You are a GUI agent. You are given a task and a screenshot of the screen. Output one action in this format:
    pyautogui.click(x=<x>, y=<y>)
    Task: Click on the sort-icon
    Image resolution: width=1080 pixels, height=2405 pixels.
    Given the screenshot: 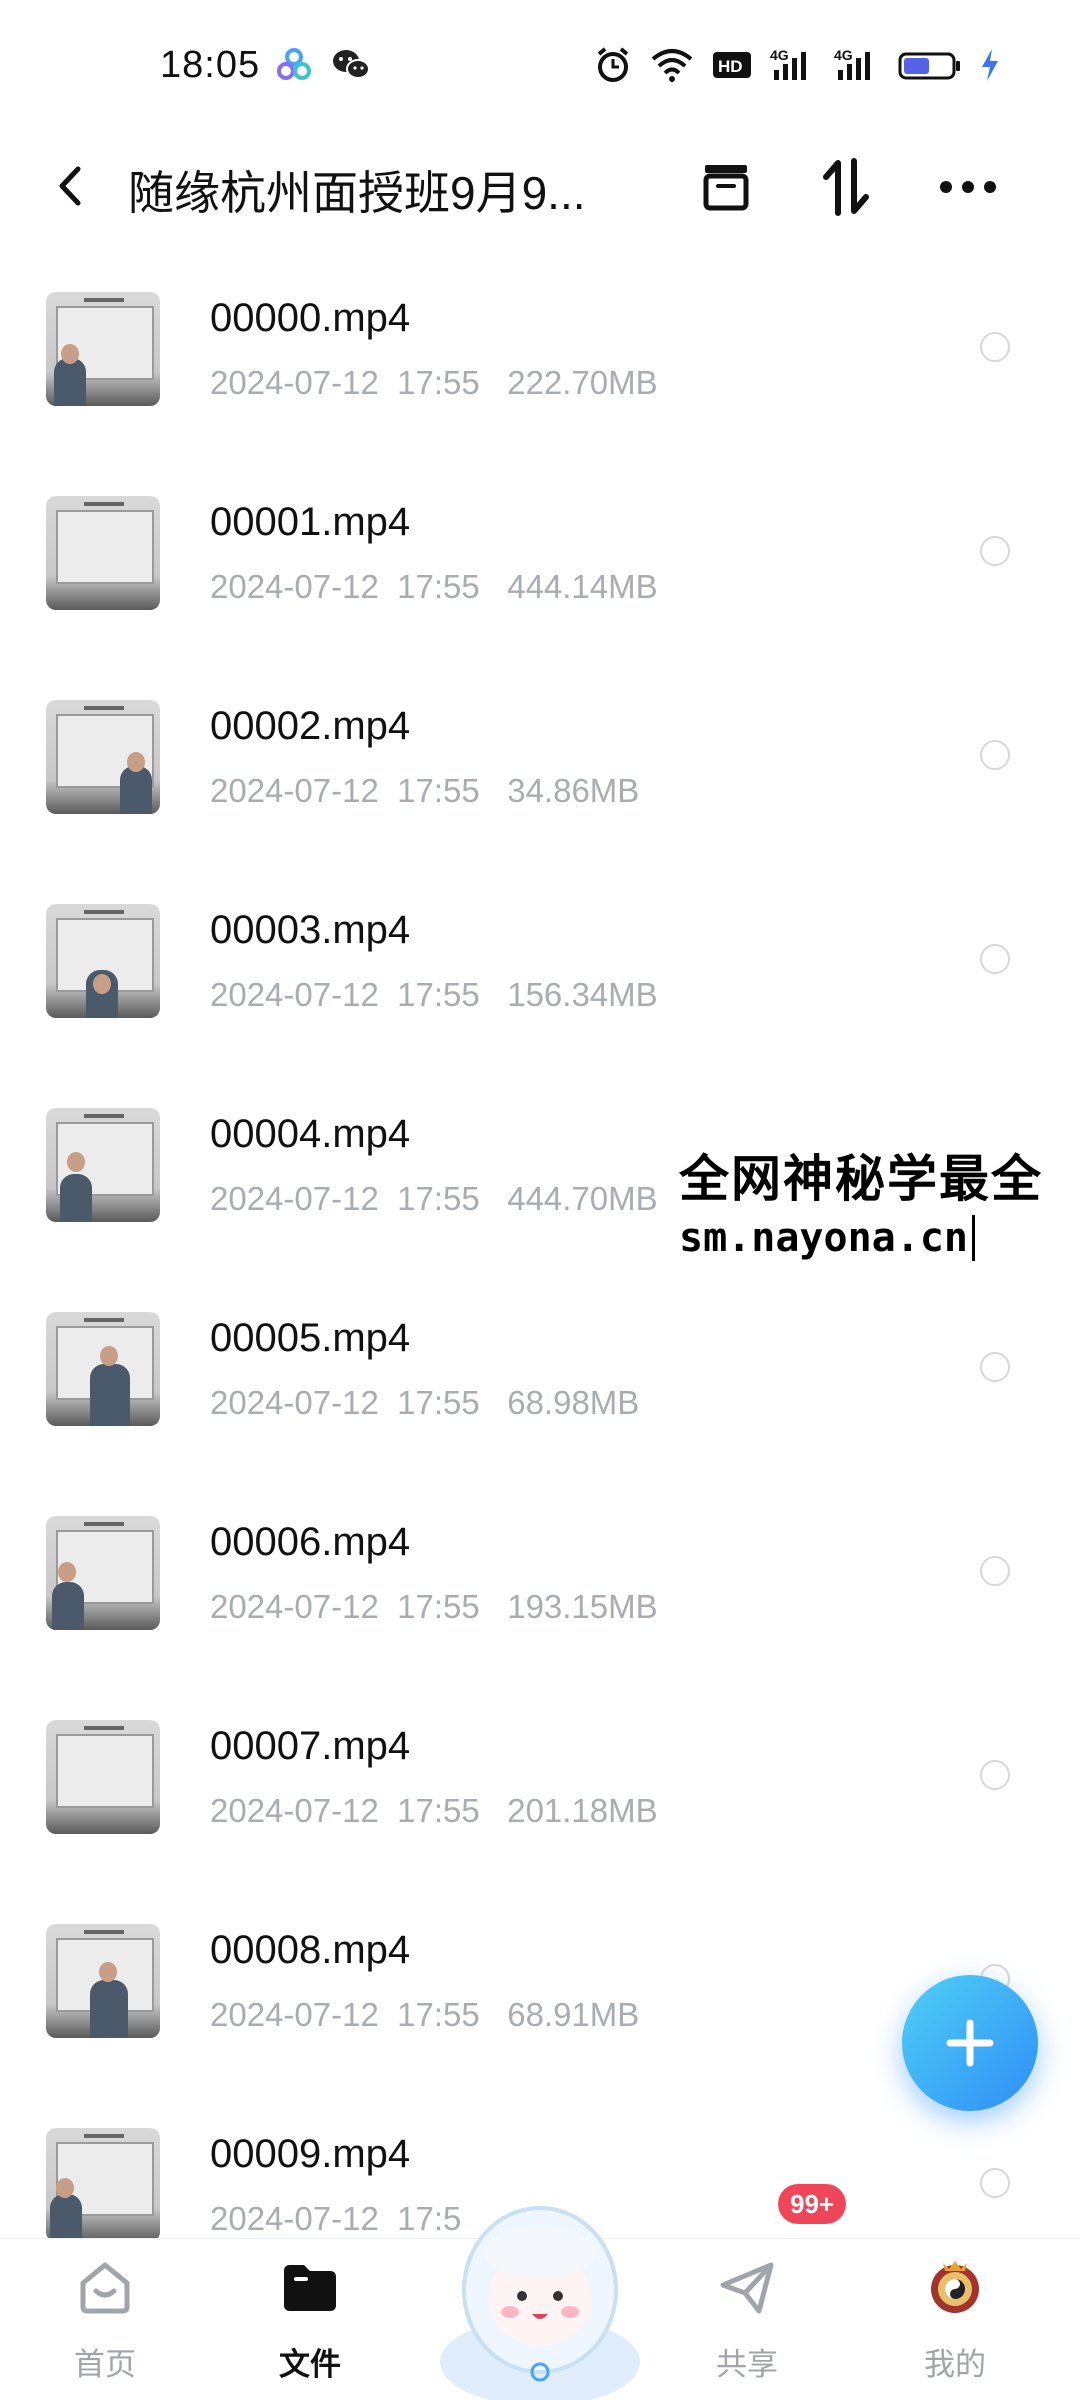 What is the action you would take?
    pyautogui.click(x=846, y=187)
    